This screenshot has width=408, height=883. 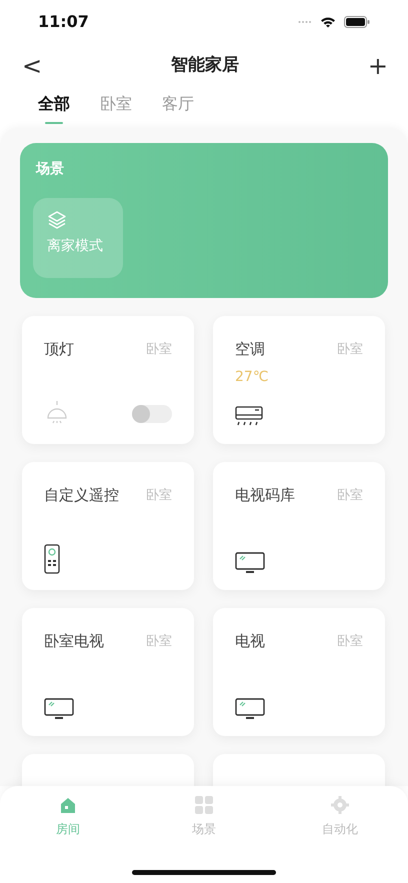 I want to click on add-button: +, so click(x=378, y=66).